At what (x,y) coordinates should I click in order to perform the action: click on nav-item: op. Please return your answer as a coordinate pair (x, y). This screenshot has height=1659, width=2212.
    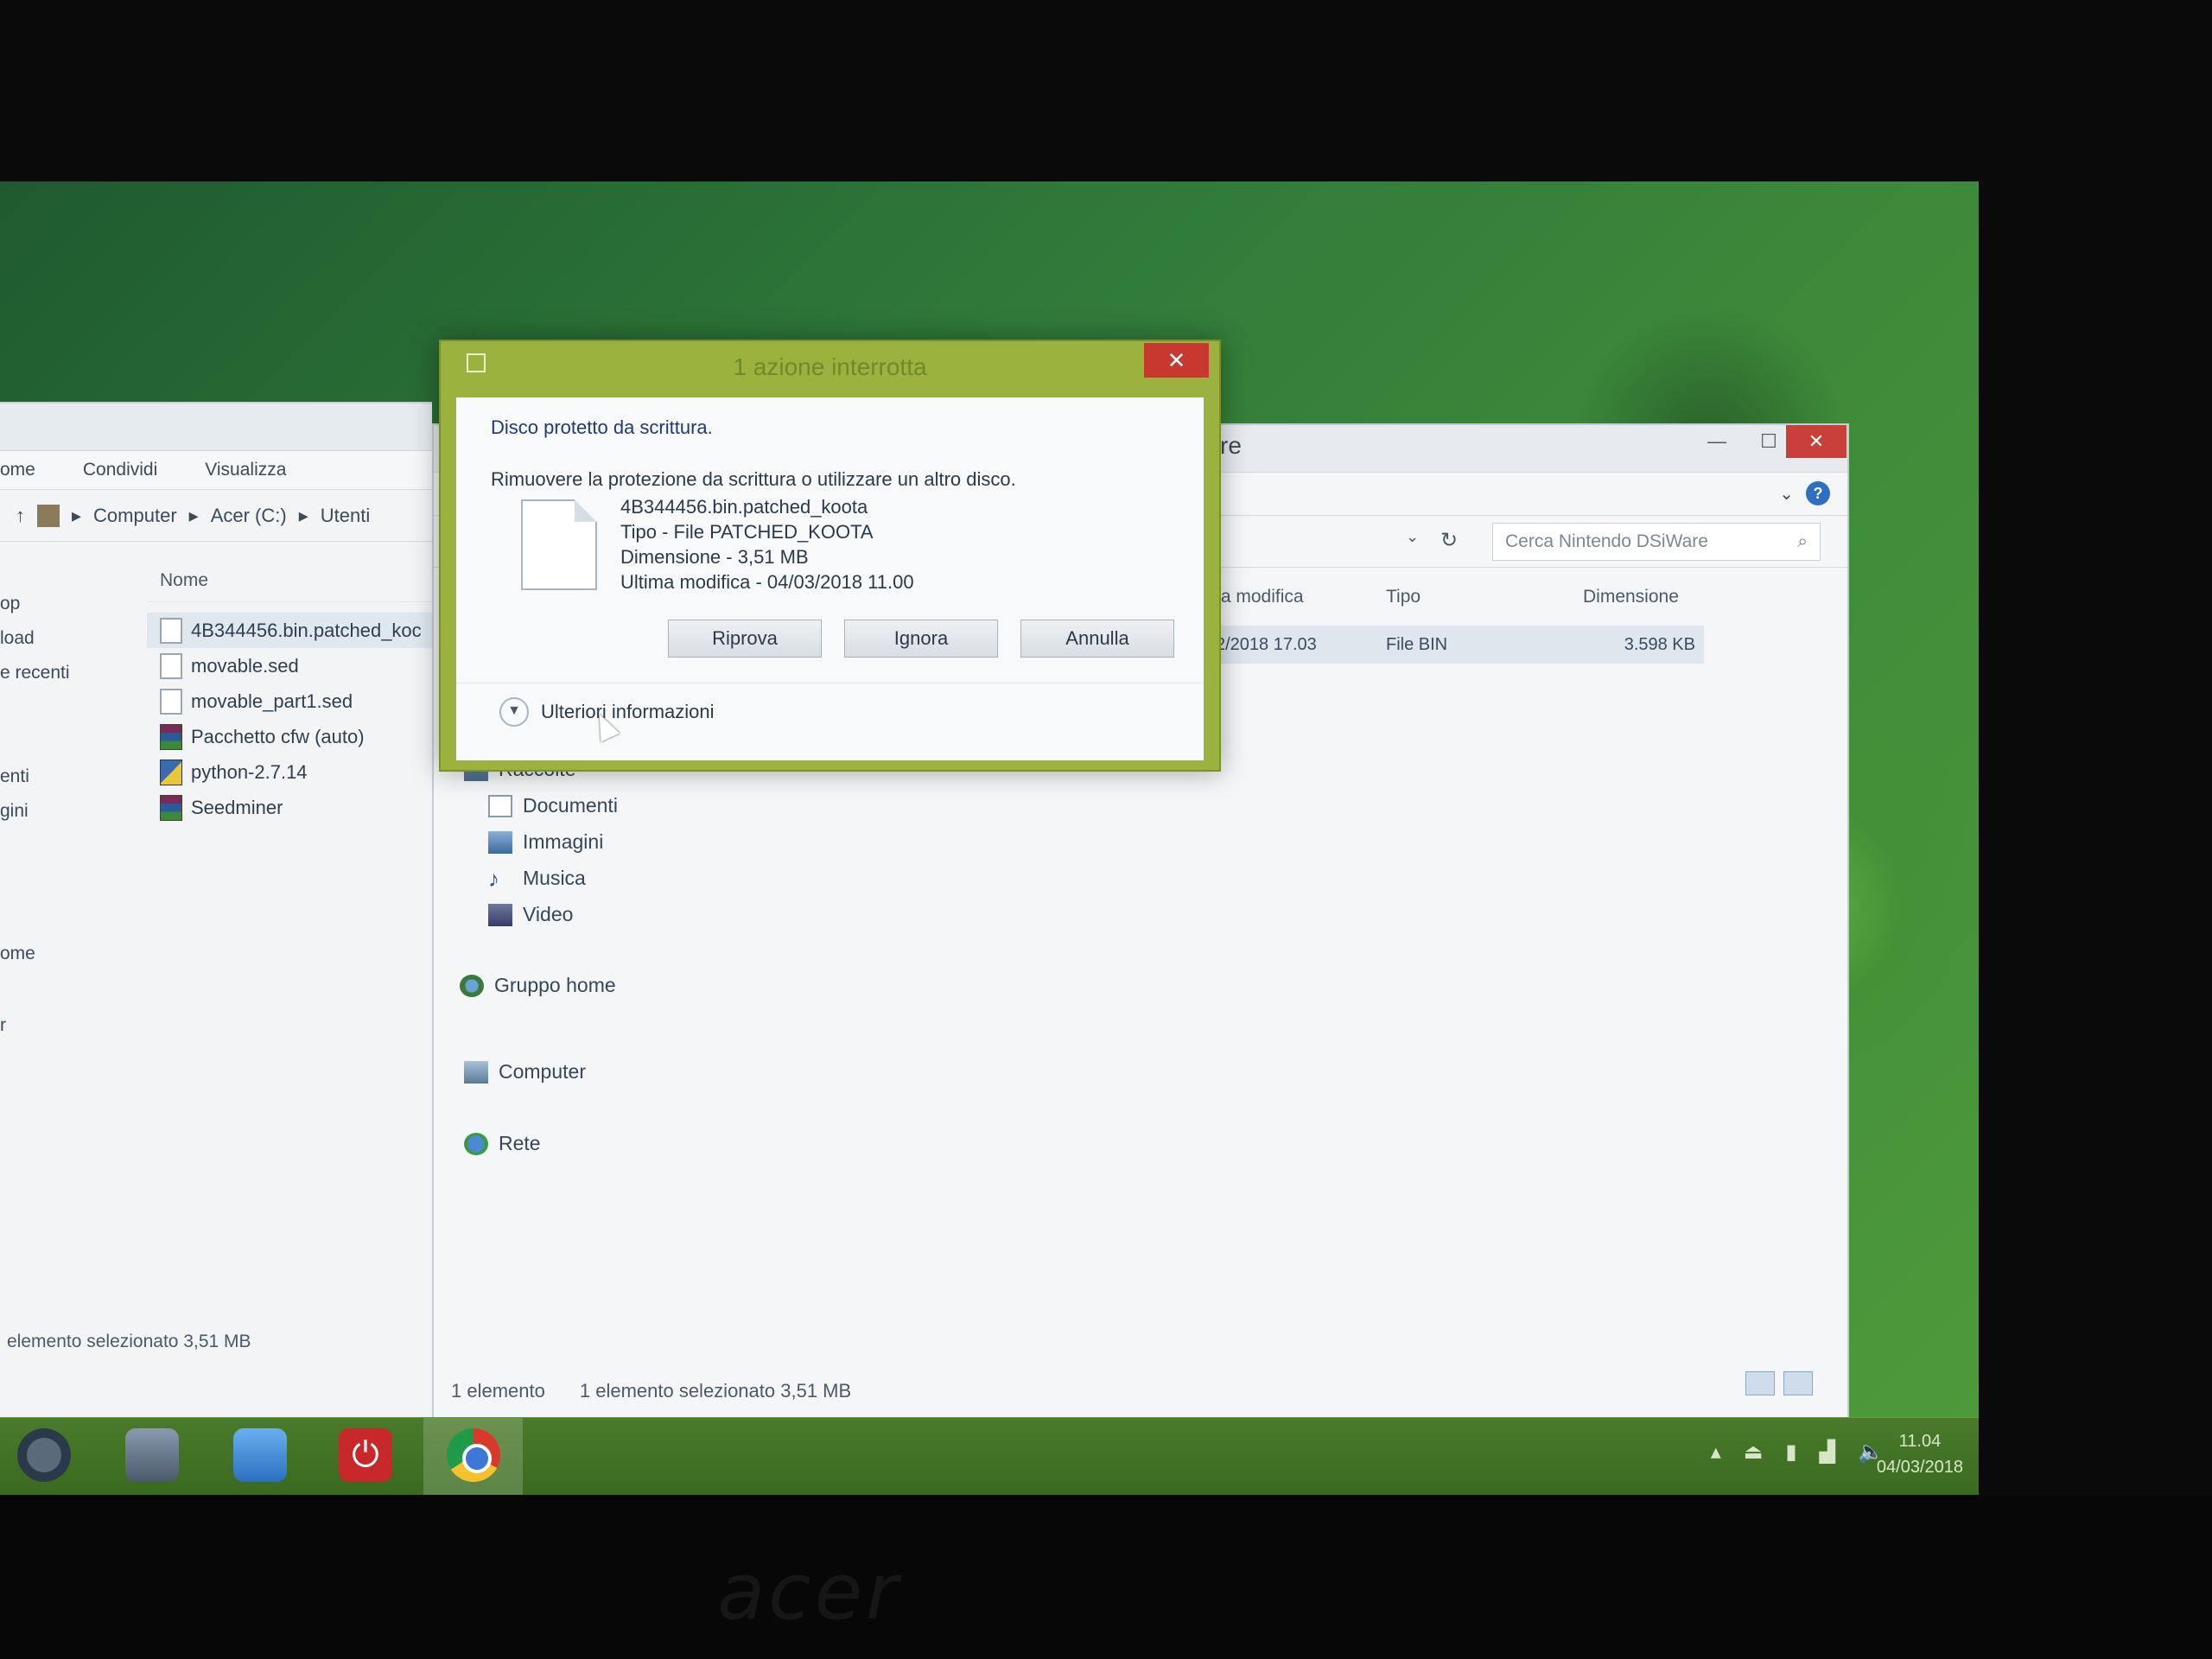
    Looking at the image, I should click on (10, 604).